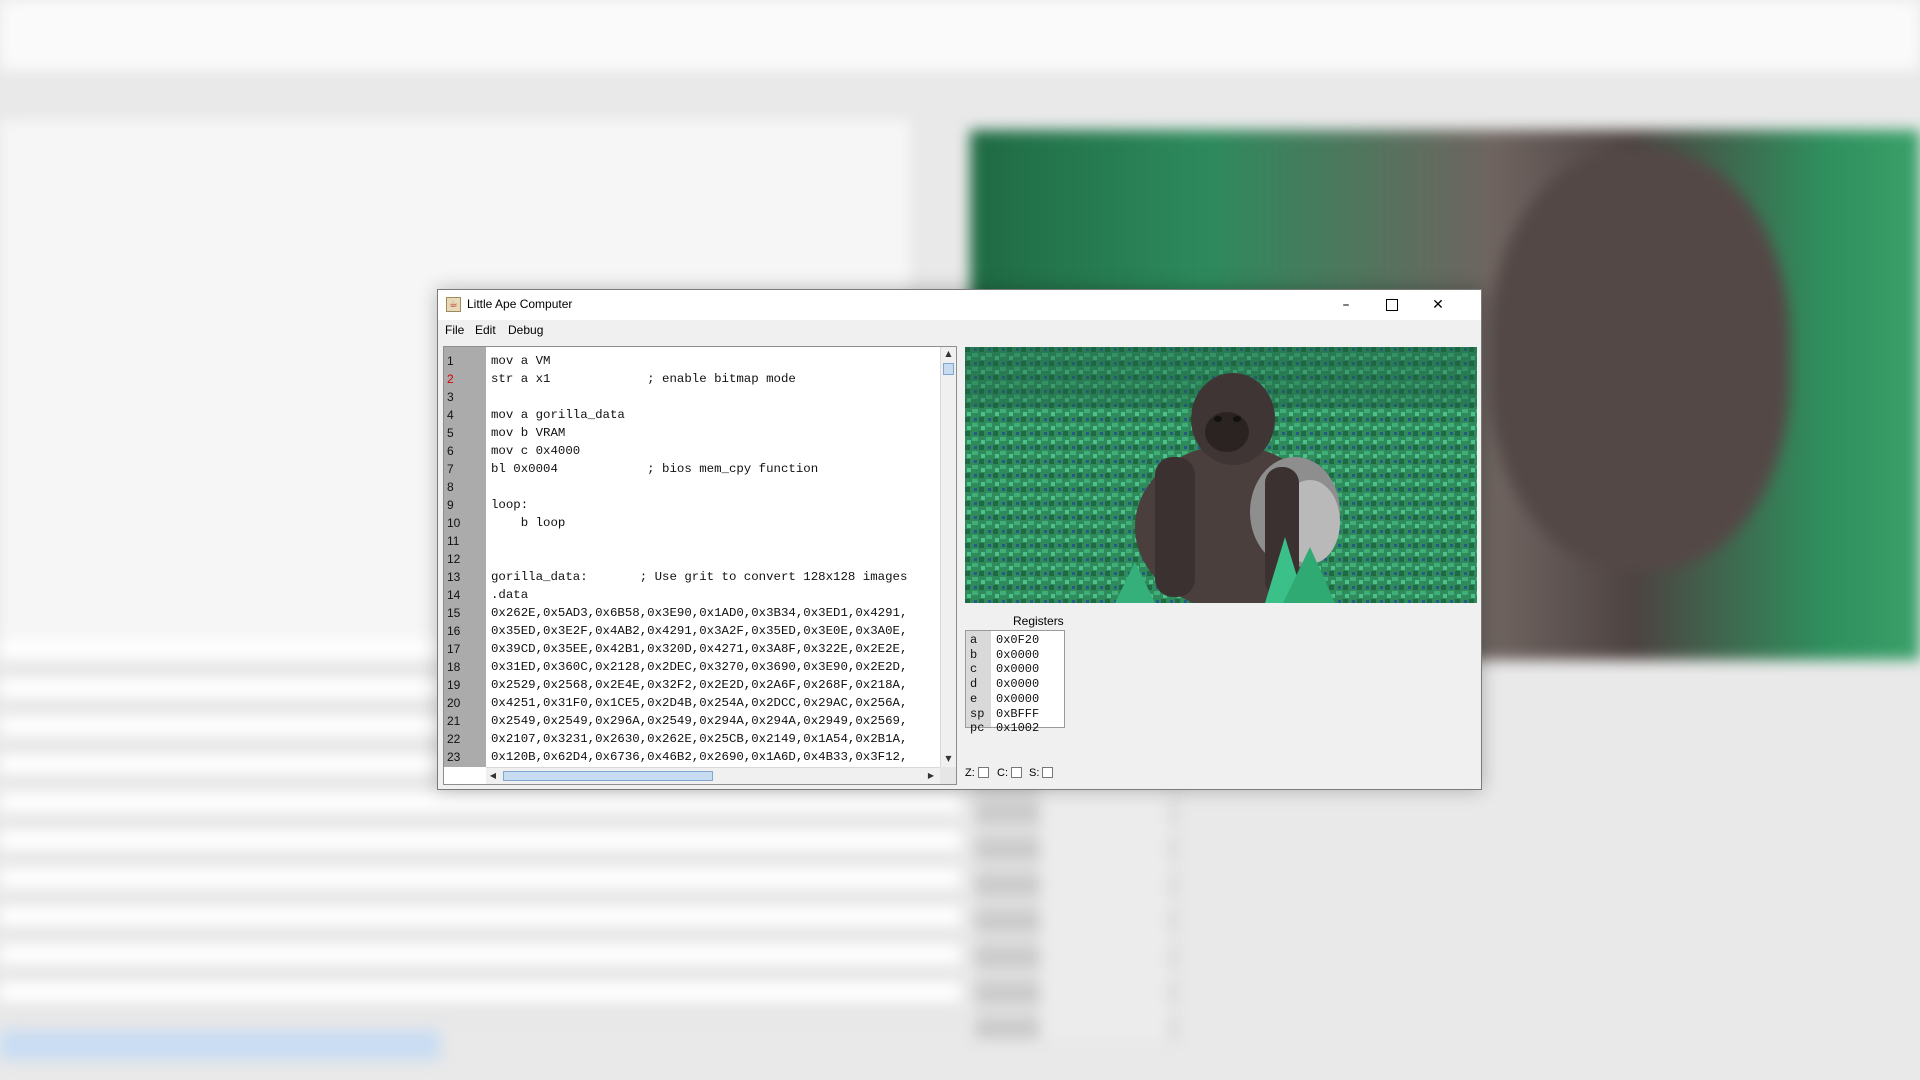 This screenshot has height=1080, width=1920. I want to click on line-number: 21, so click(454, 721).